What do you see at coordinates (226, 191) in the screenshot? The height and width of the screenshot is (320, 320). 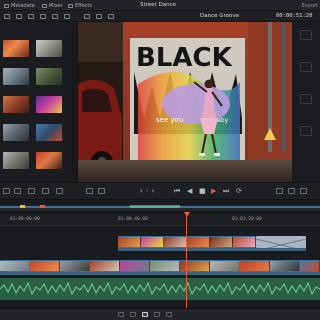 I see `go-to-end-icon: ⏭` at bounding box center [226, 191].